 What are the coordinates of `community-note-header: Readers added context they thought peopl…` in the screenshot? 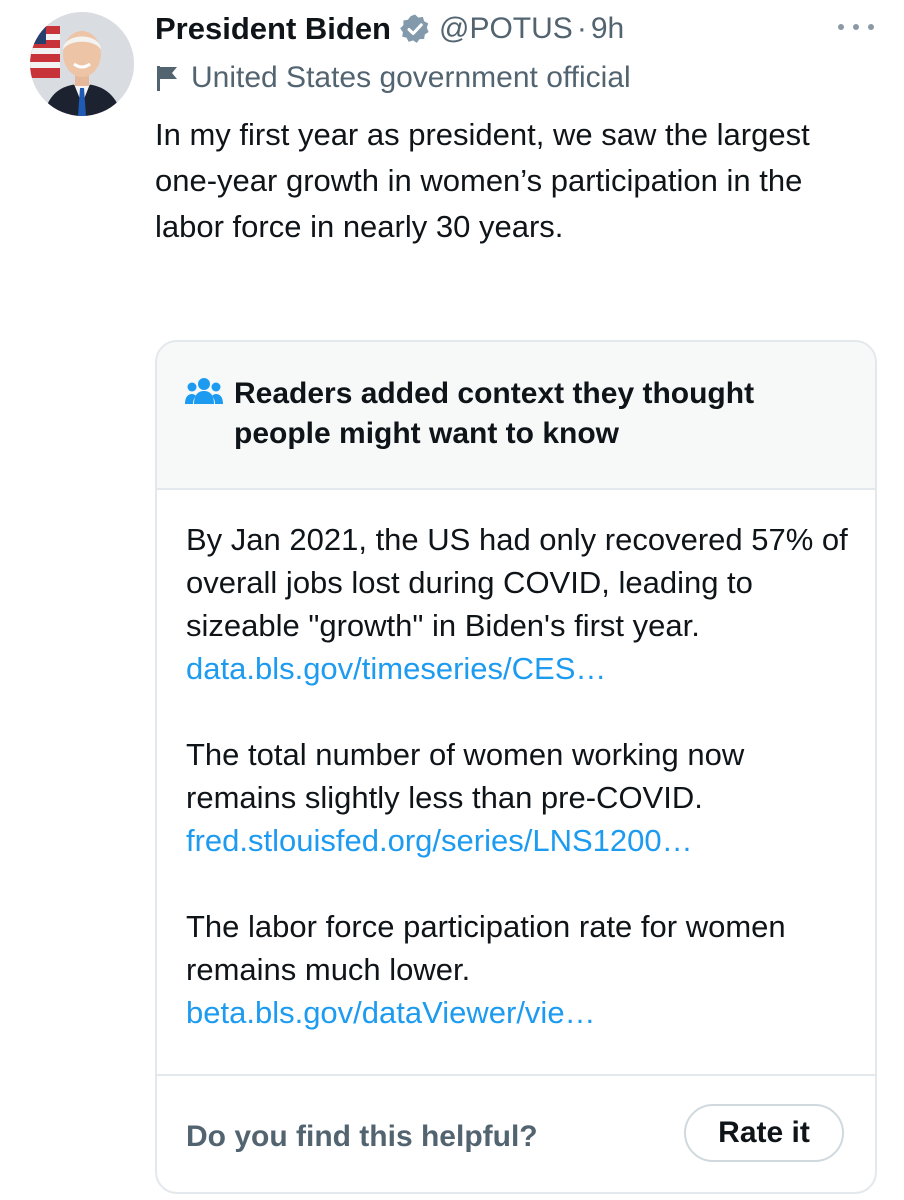 It's located at (516, 416).